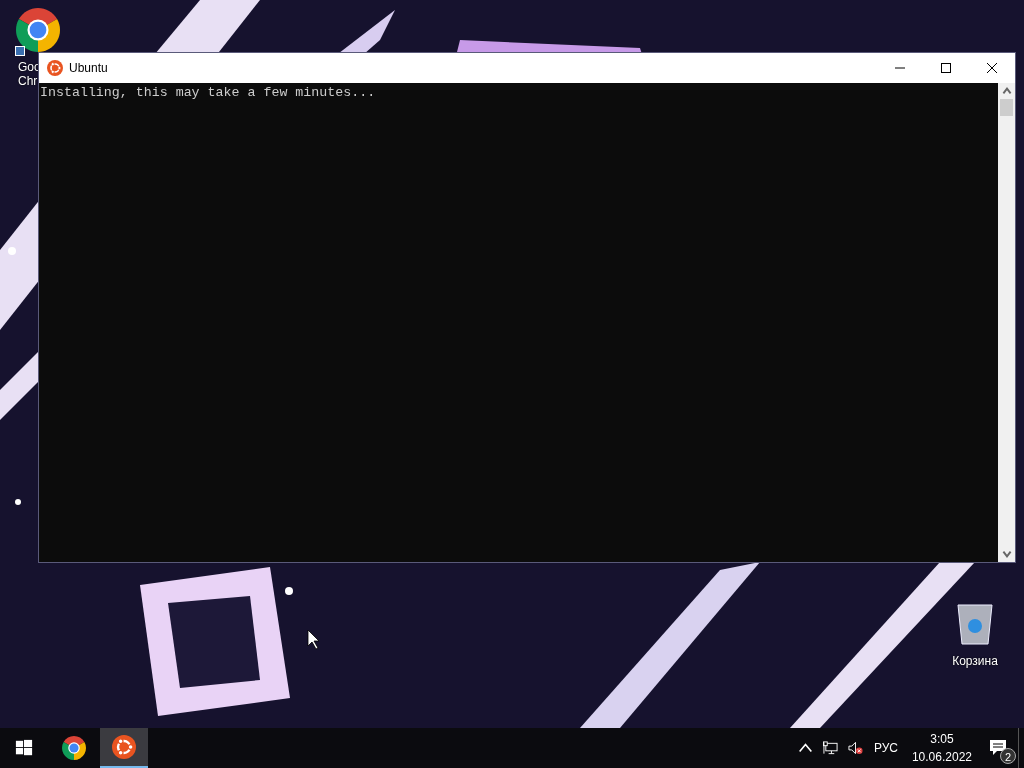 The image size is (1024, 768). Describe the element at coordinates (24, 748) in the screenshot. I see `windows-logo-icon` at that location.